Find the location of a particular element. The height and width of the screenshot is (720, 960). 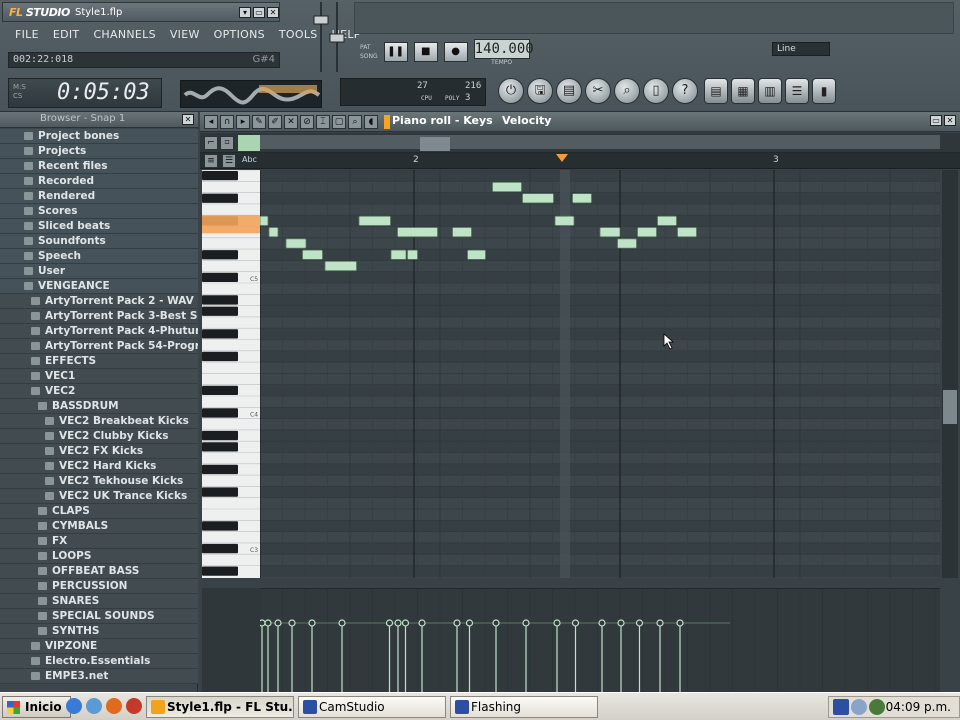

list-icon: ☰ is located at coordinates (229, 161).